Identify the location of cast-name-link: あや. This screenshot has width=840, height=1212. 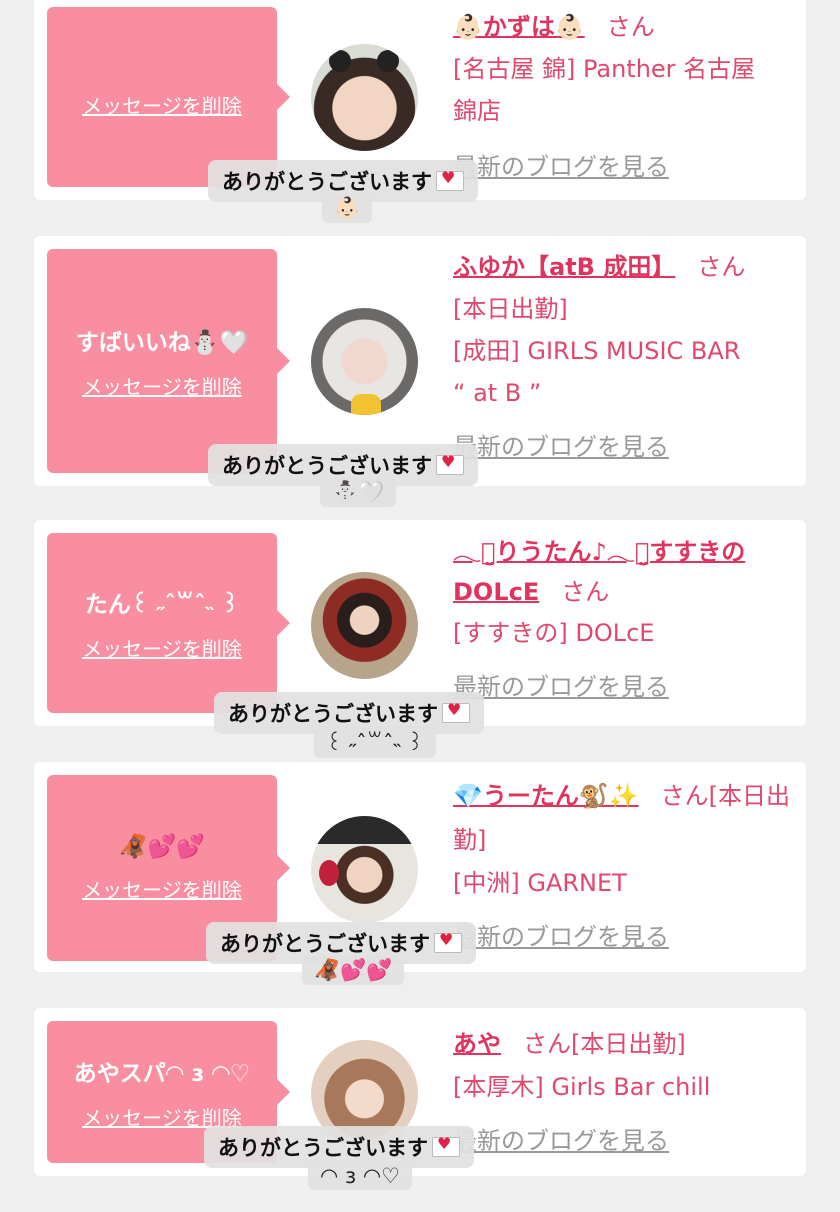
(477, 1044).